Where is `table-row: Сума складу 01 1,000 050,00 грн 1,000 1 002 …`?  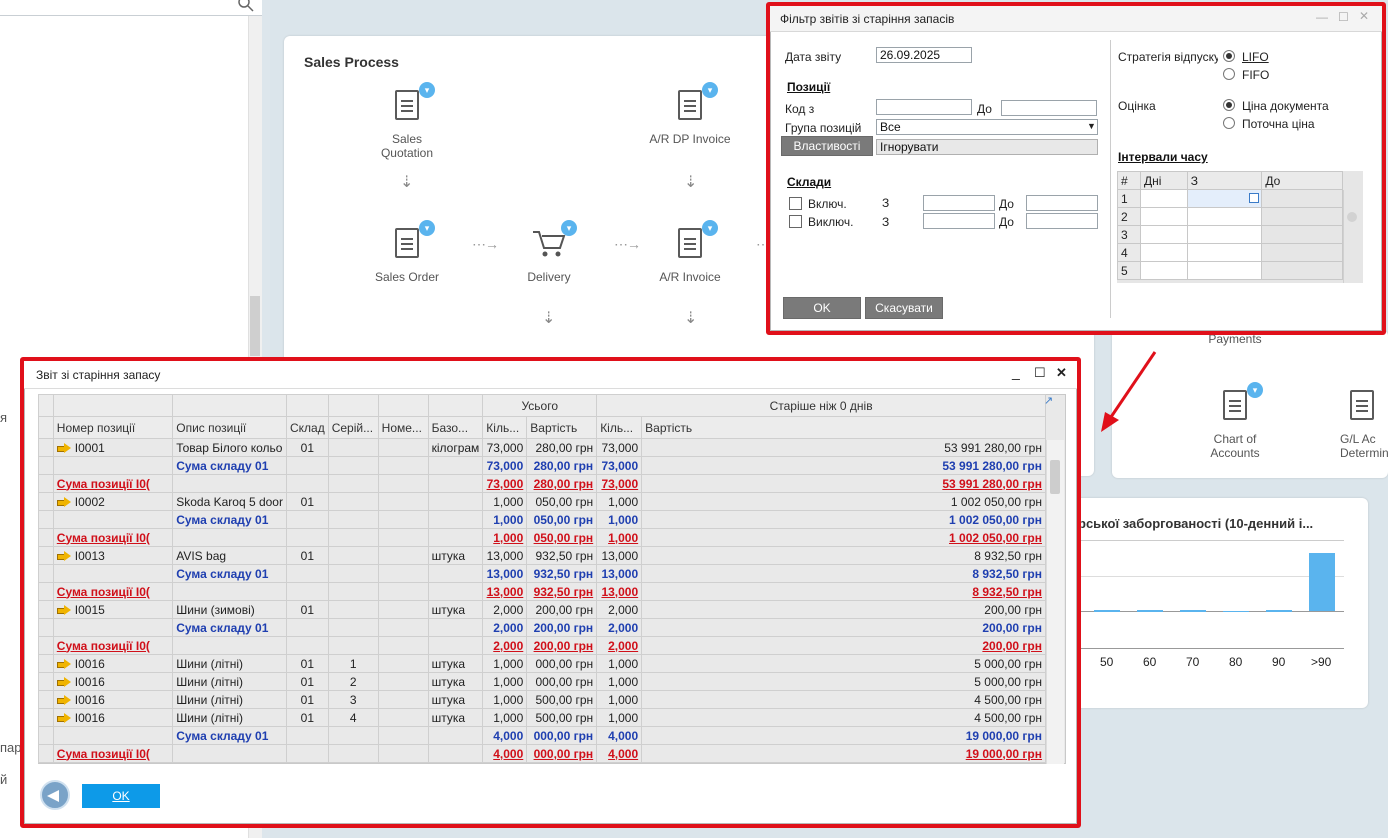
table-row: Сума складу 01 1,000 050,00 грн 1,000 1 002 … is located at coordinates (542, 519).